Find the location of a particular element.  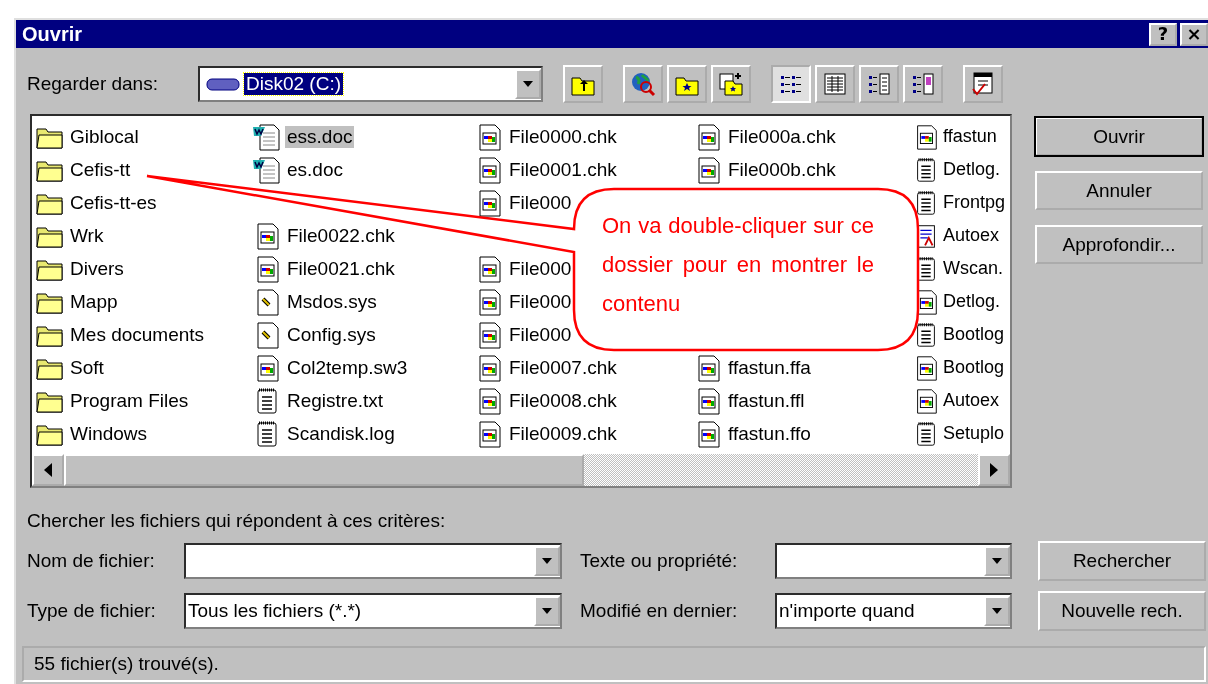

file-item: ffastun.ffa is located at coordinates (769, 367).